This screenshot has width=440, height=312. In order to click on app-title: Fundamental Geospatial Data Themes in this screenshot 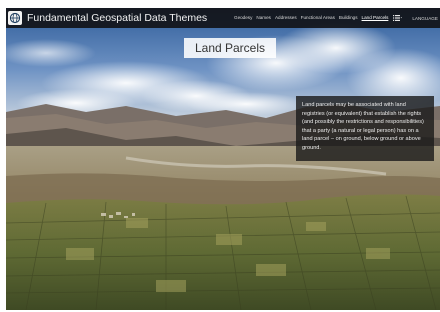, I will do `click(117, 18)`.